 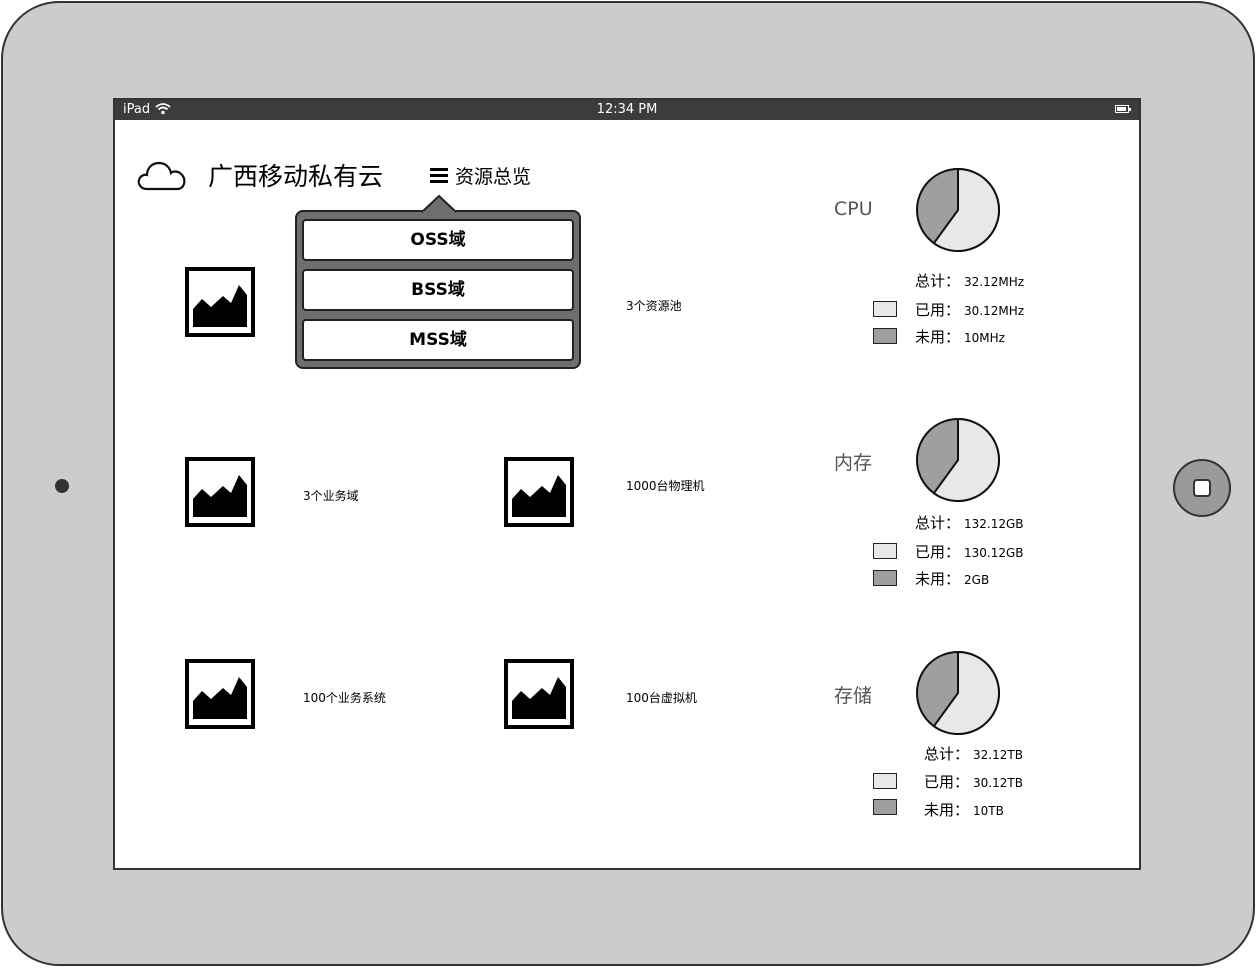 I want to click on dropdown-item-oss: OSS域, so click(x=438, y=240).